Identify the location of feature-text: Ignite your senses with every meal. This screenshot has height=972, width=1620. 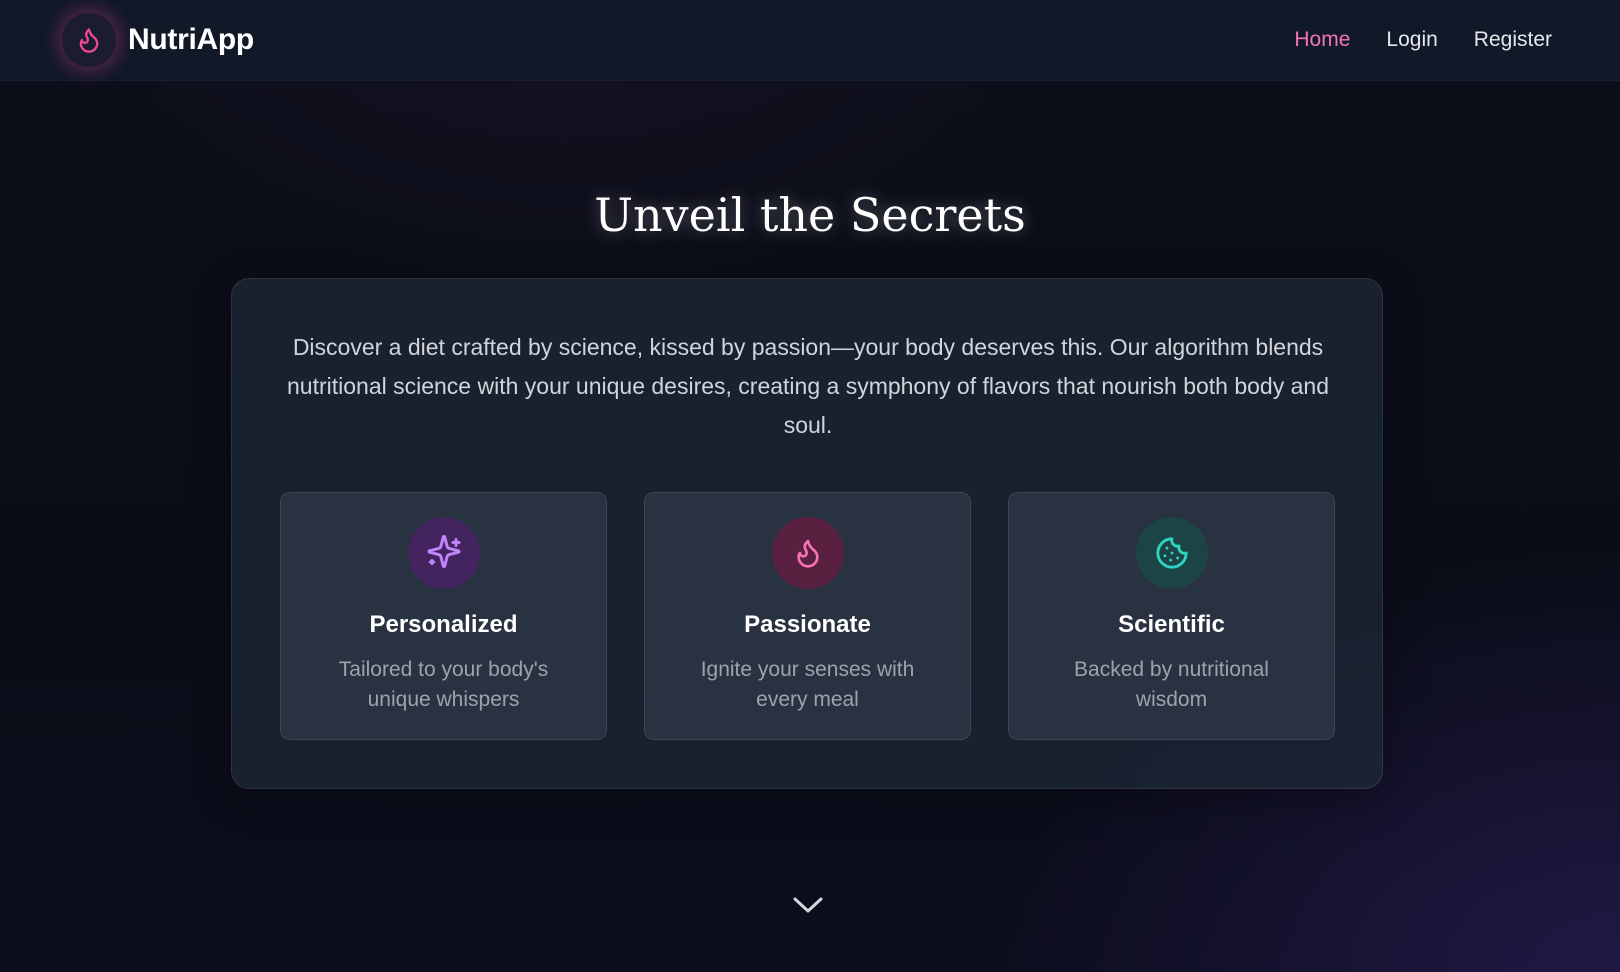
(807, 684).